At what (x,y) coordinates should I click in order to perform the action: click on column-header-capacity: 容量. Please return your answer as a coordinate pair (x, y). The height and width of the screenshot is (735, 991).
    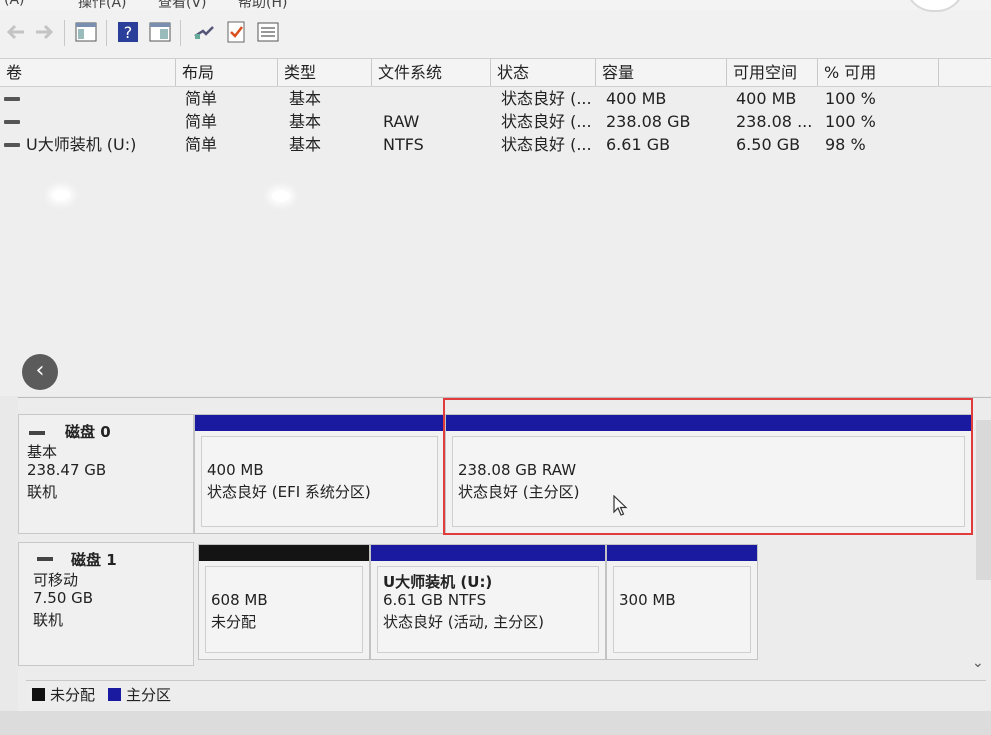
    Looking at the image, I should click on (661, 72).